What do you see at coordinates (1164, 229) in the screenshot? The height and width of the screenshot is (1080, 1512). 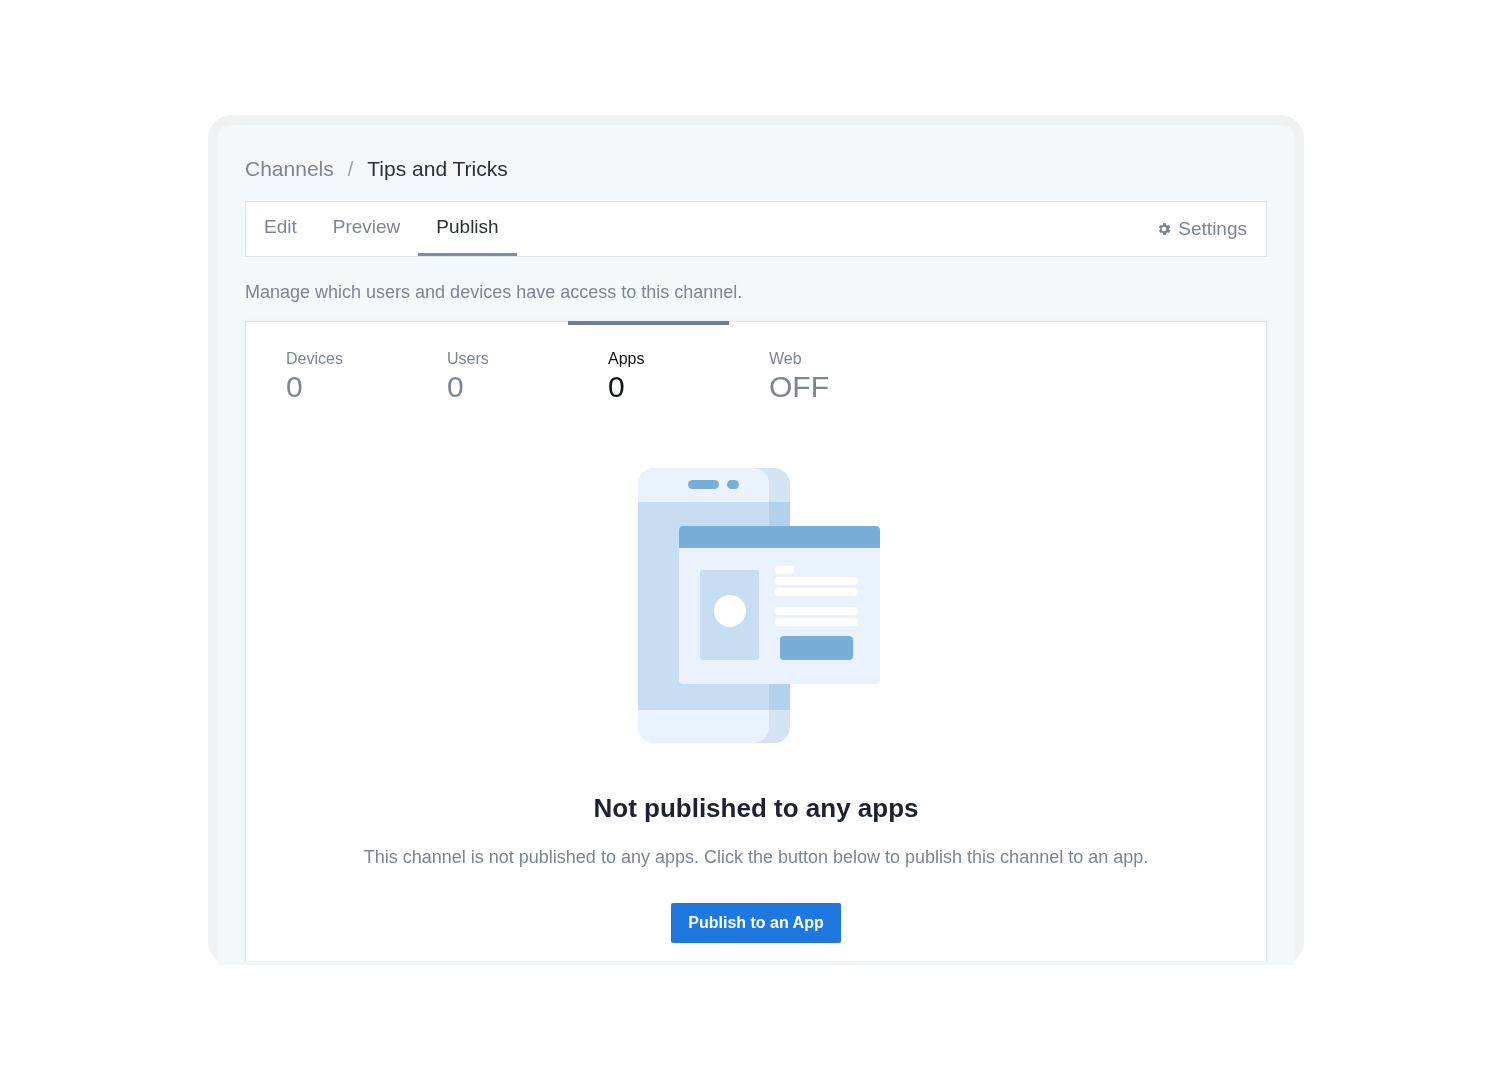 I see `settings-icon` at bounding box center [1164, 229].